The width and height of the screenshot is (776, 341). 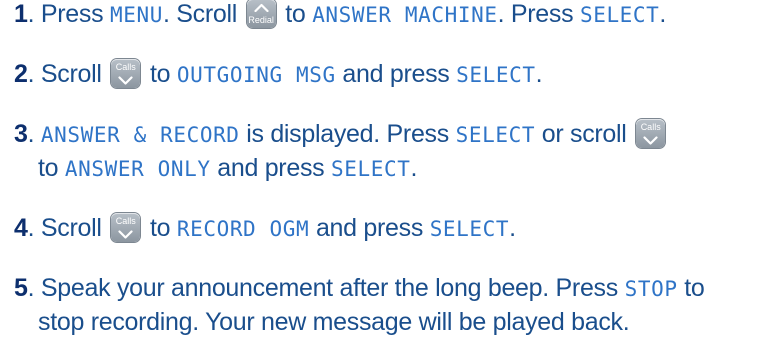 What do you see at coordinates (21, 74) in the screenshot?
I see `step-number: 2` at bounding box center [21, 74].